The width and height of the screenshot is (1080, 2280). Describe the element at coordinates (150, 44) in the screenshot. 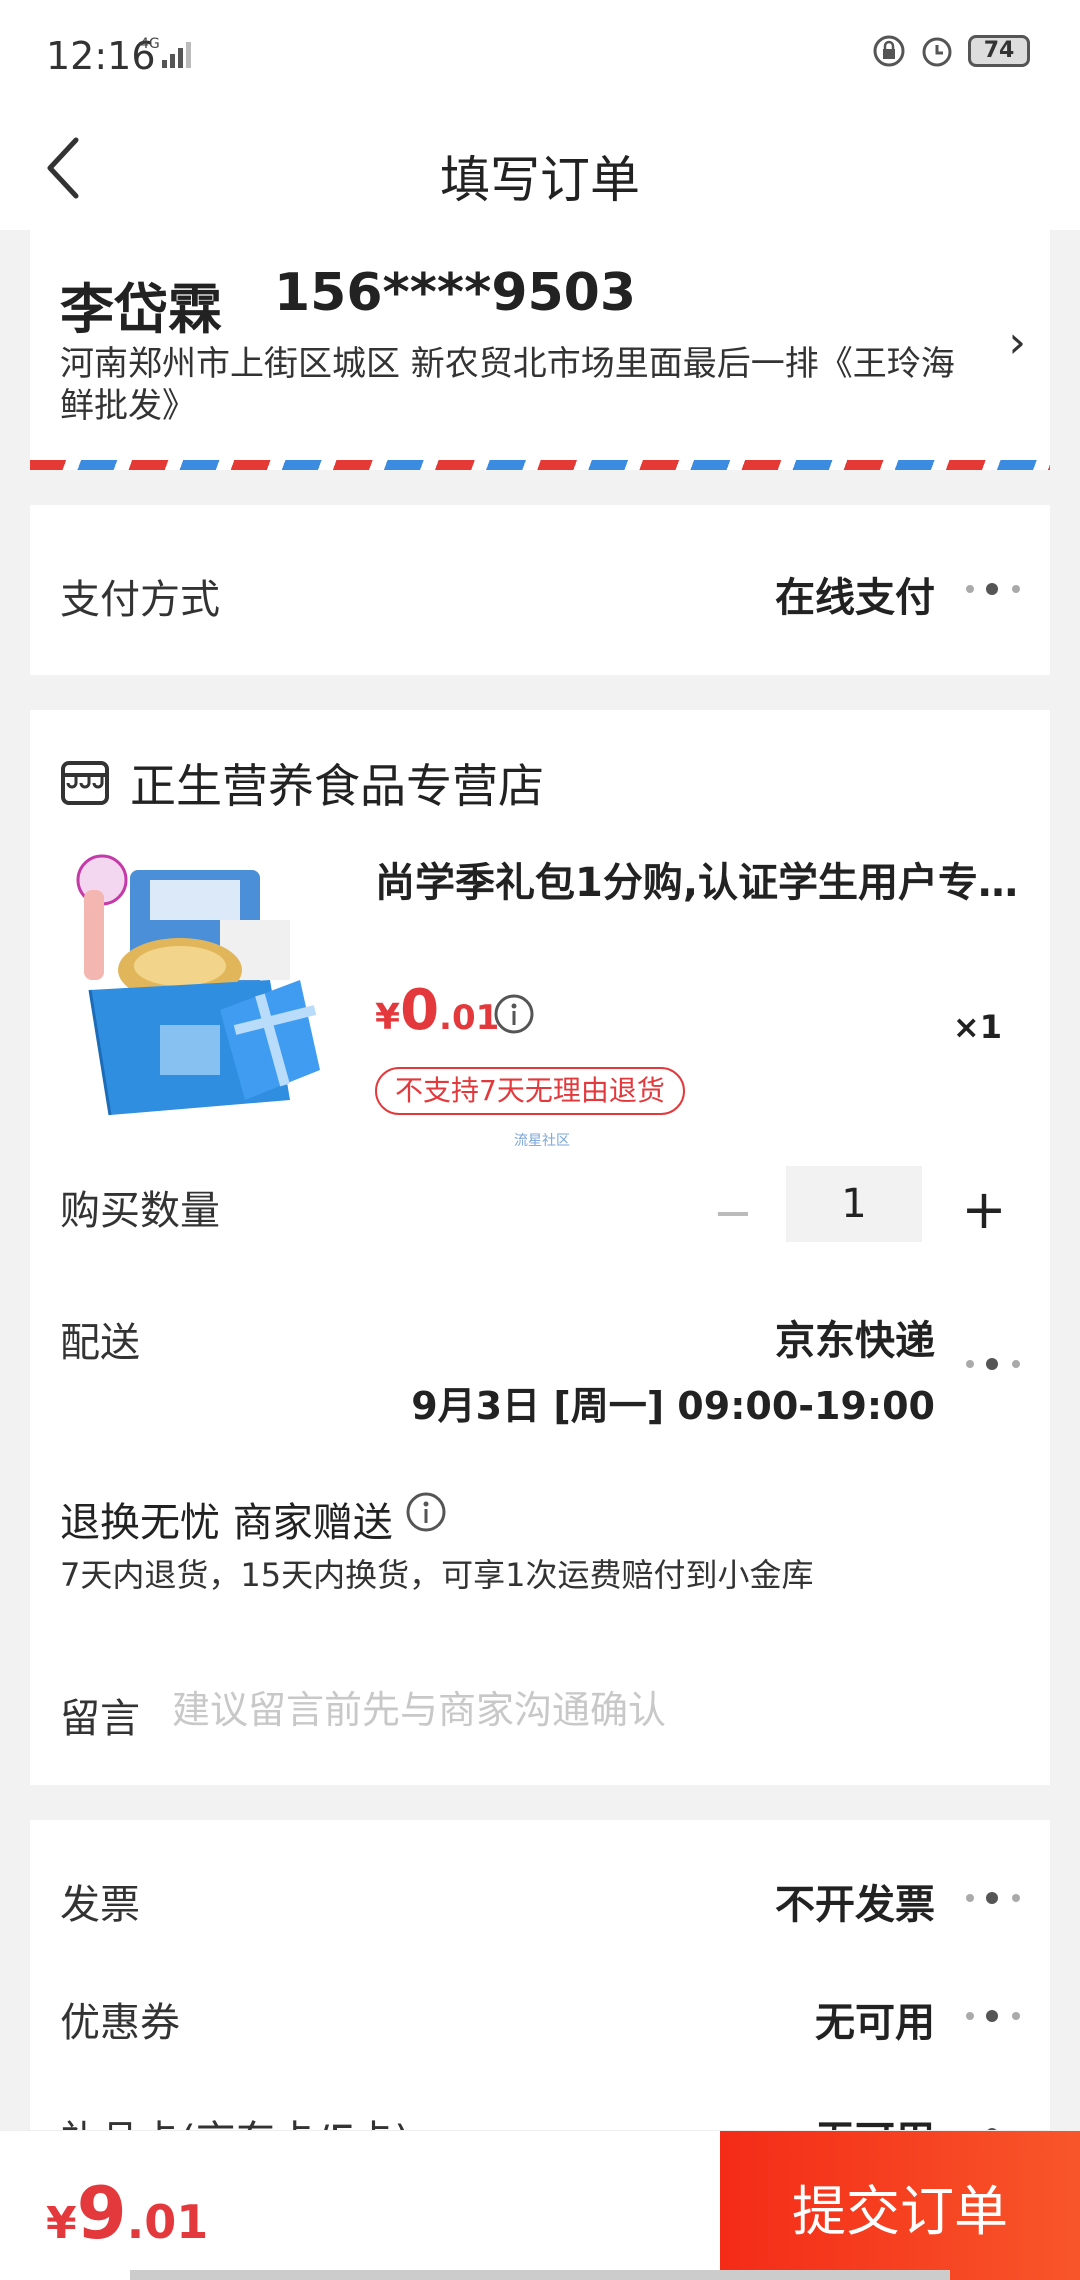

I see `network-type: 4G` at that location.